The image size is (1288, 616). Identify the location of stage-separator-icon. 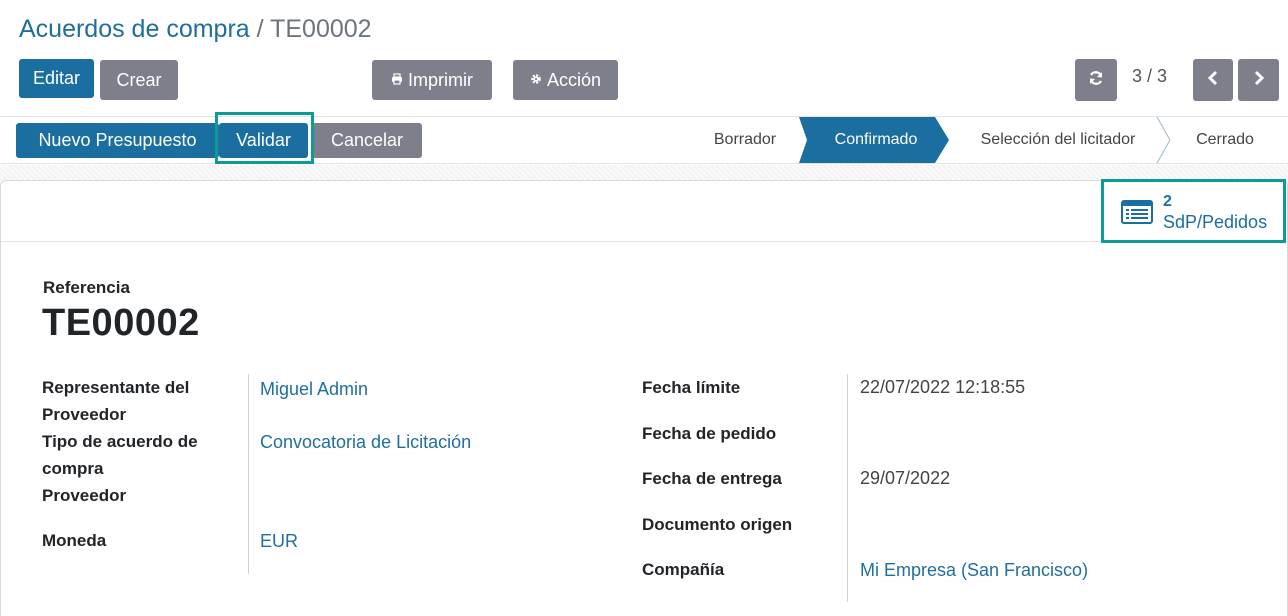
(1163, 140).